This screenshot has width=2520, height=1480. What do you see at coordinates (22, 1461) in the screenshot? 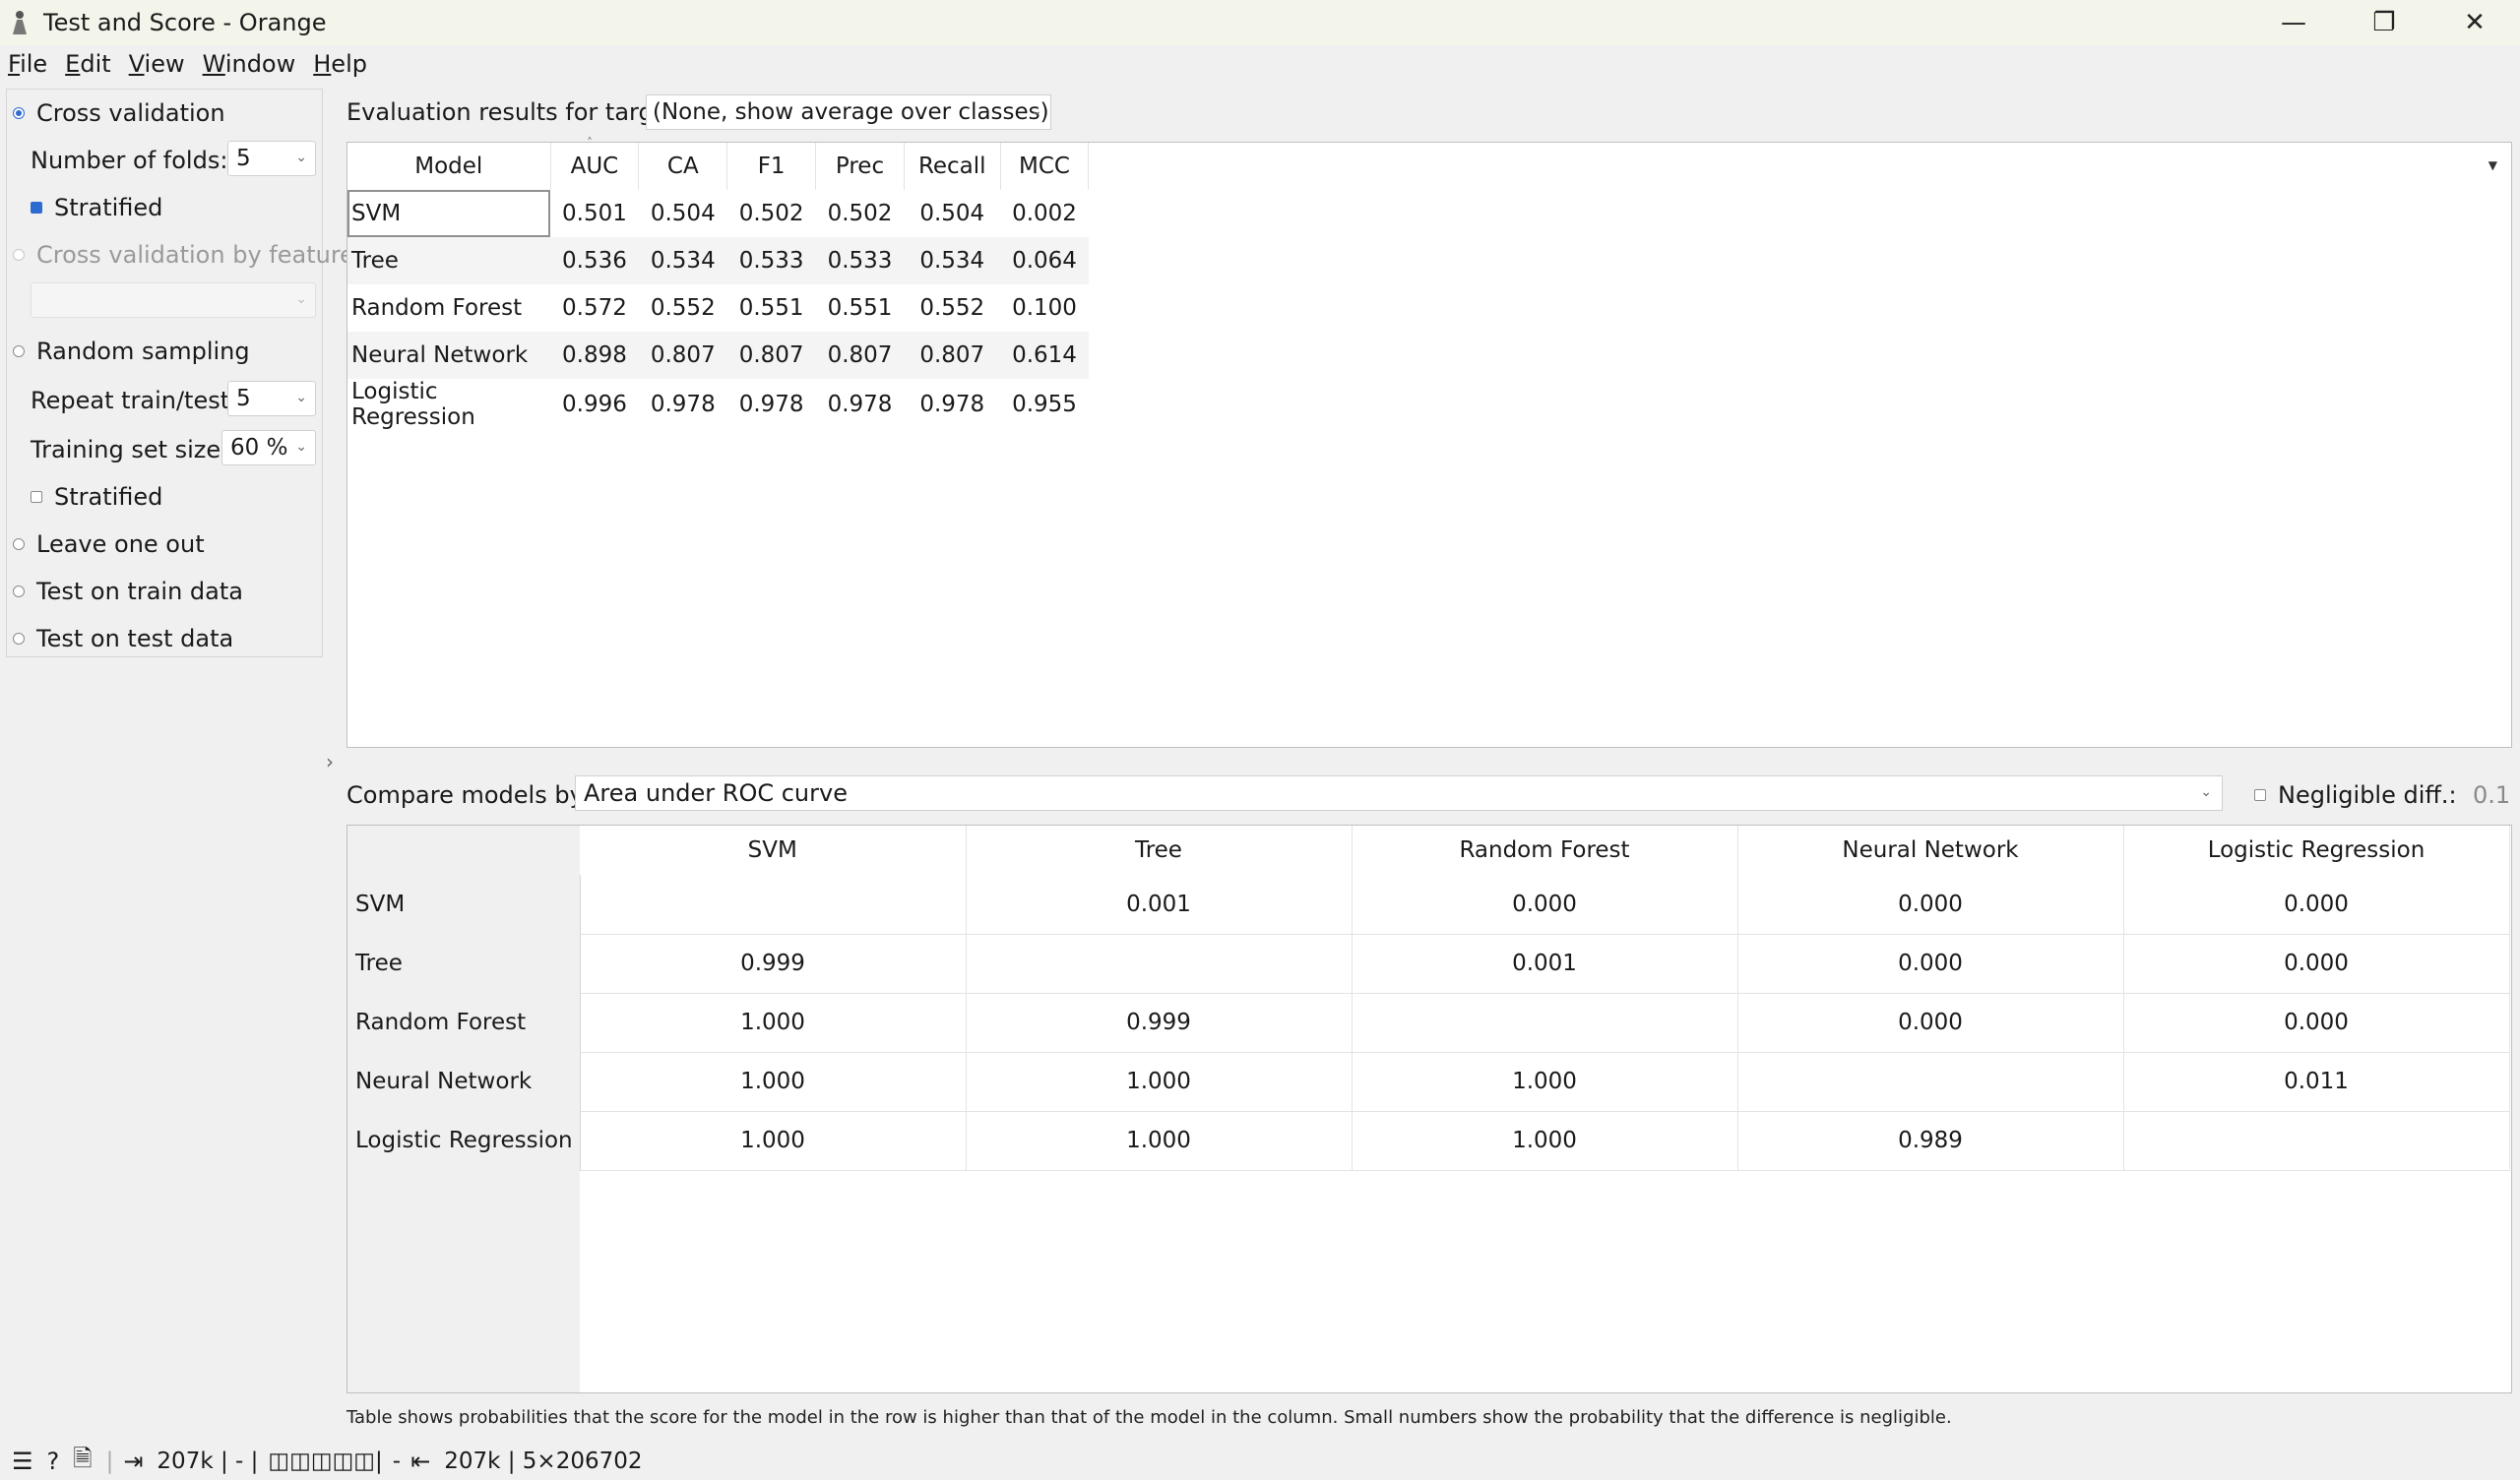
I see `hamburger-menu-icon: ☰` at bounding box center [22, 1461].